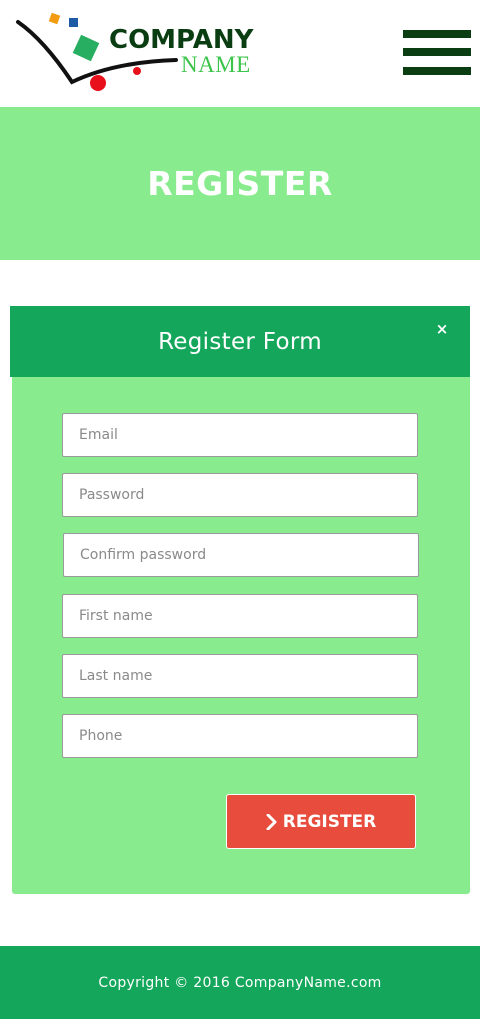 This screenshot has height=1019, width=480. I want to click on password-field, so click(240, 495).